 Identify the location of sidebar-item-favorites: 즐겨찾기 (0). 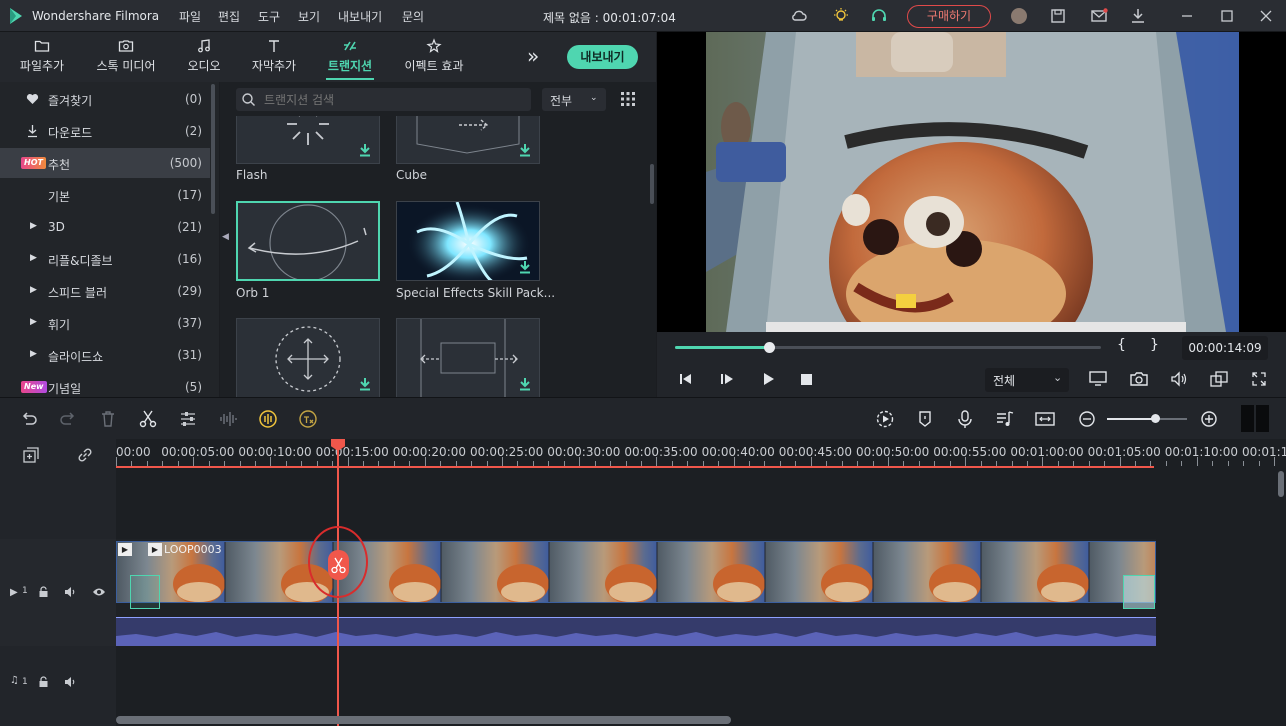
(105, 99).